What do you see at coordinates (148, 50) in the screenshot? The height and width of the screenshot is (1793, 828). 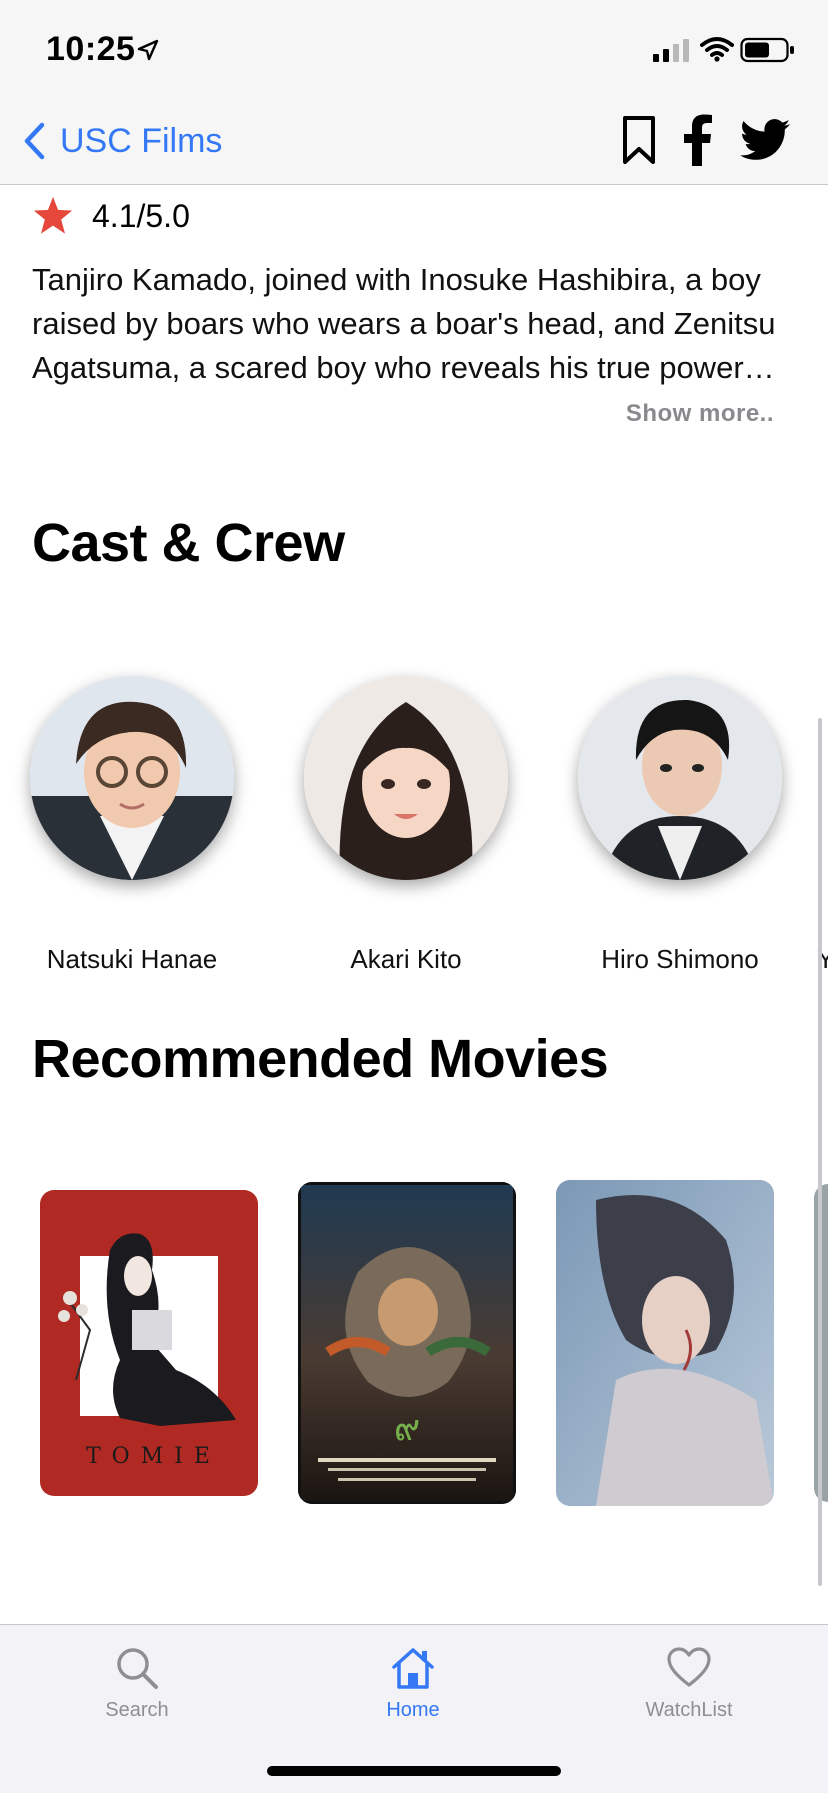 I see `location-arrow-icon` at bounding box center [148, 50].